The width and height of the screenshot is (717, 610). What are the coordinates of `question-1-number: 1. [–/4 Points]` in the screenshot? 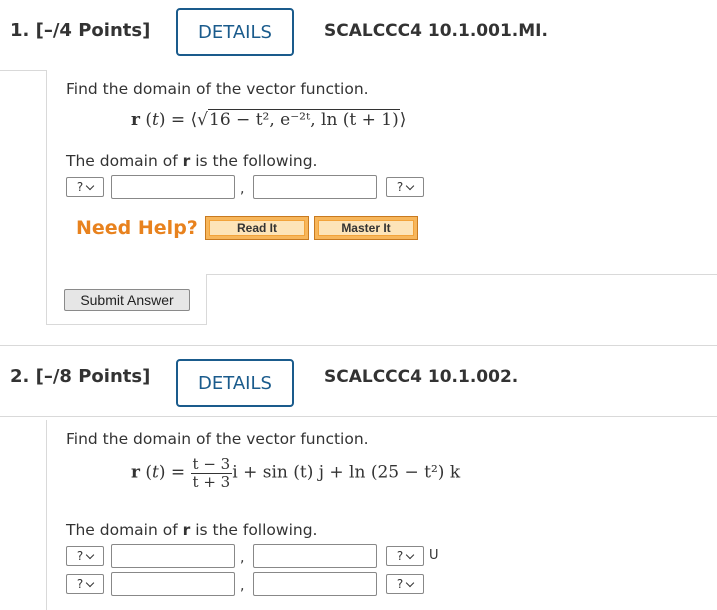 It's located at (80, 30).